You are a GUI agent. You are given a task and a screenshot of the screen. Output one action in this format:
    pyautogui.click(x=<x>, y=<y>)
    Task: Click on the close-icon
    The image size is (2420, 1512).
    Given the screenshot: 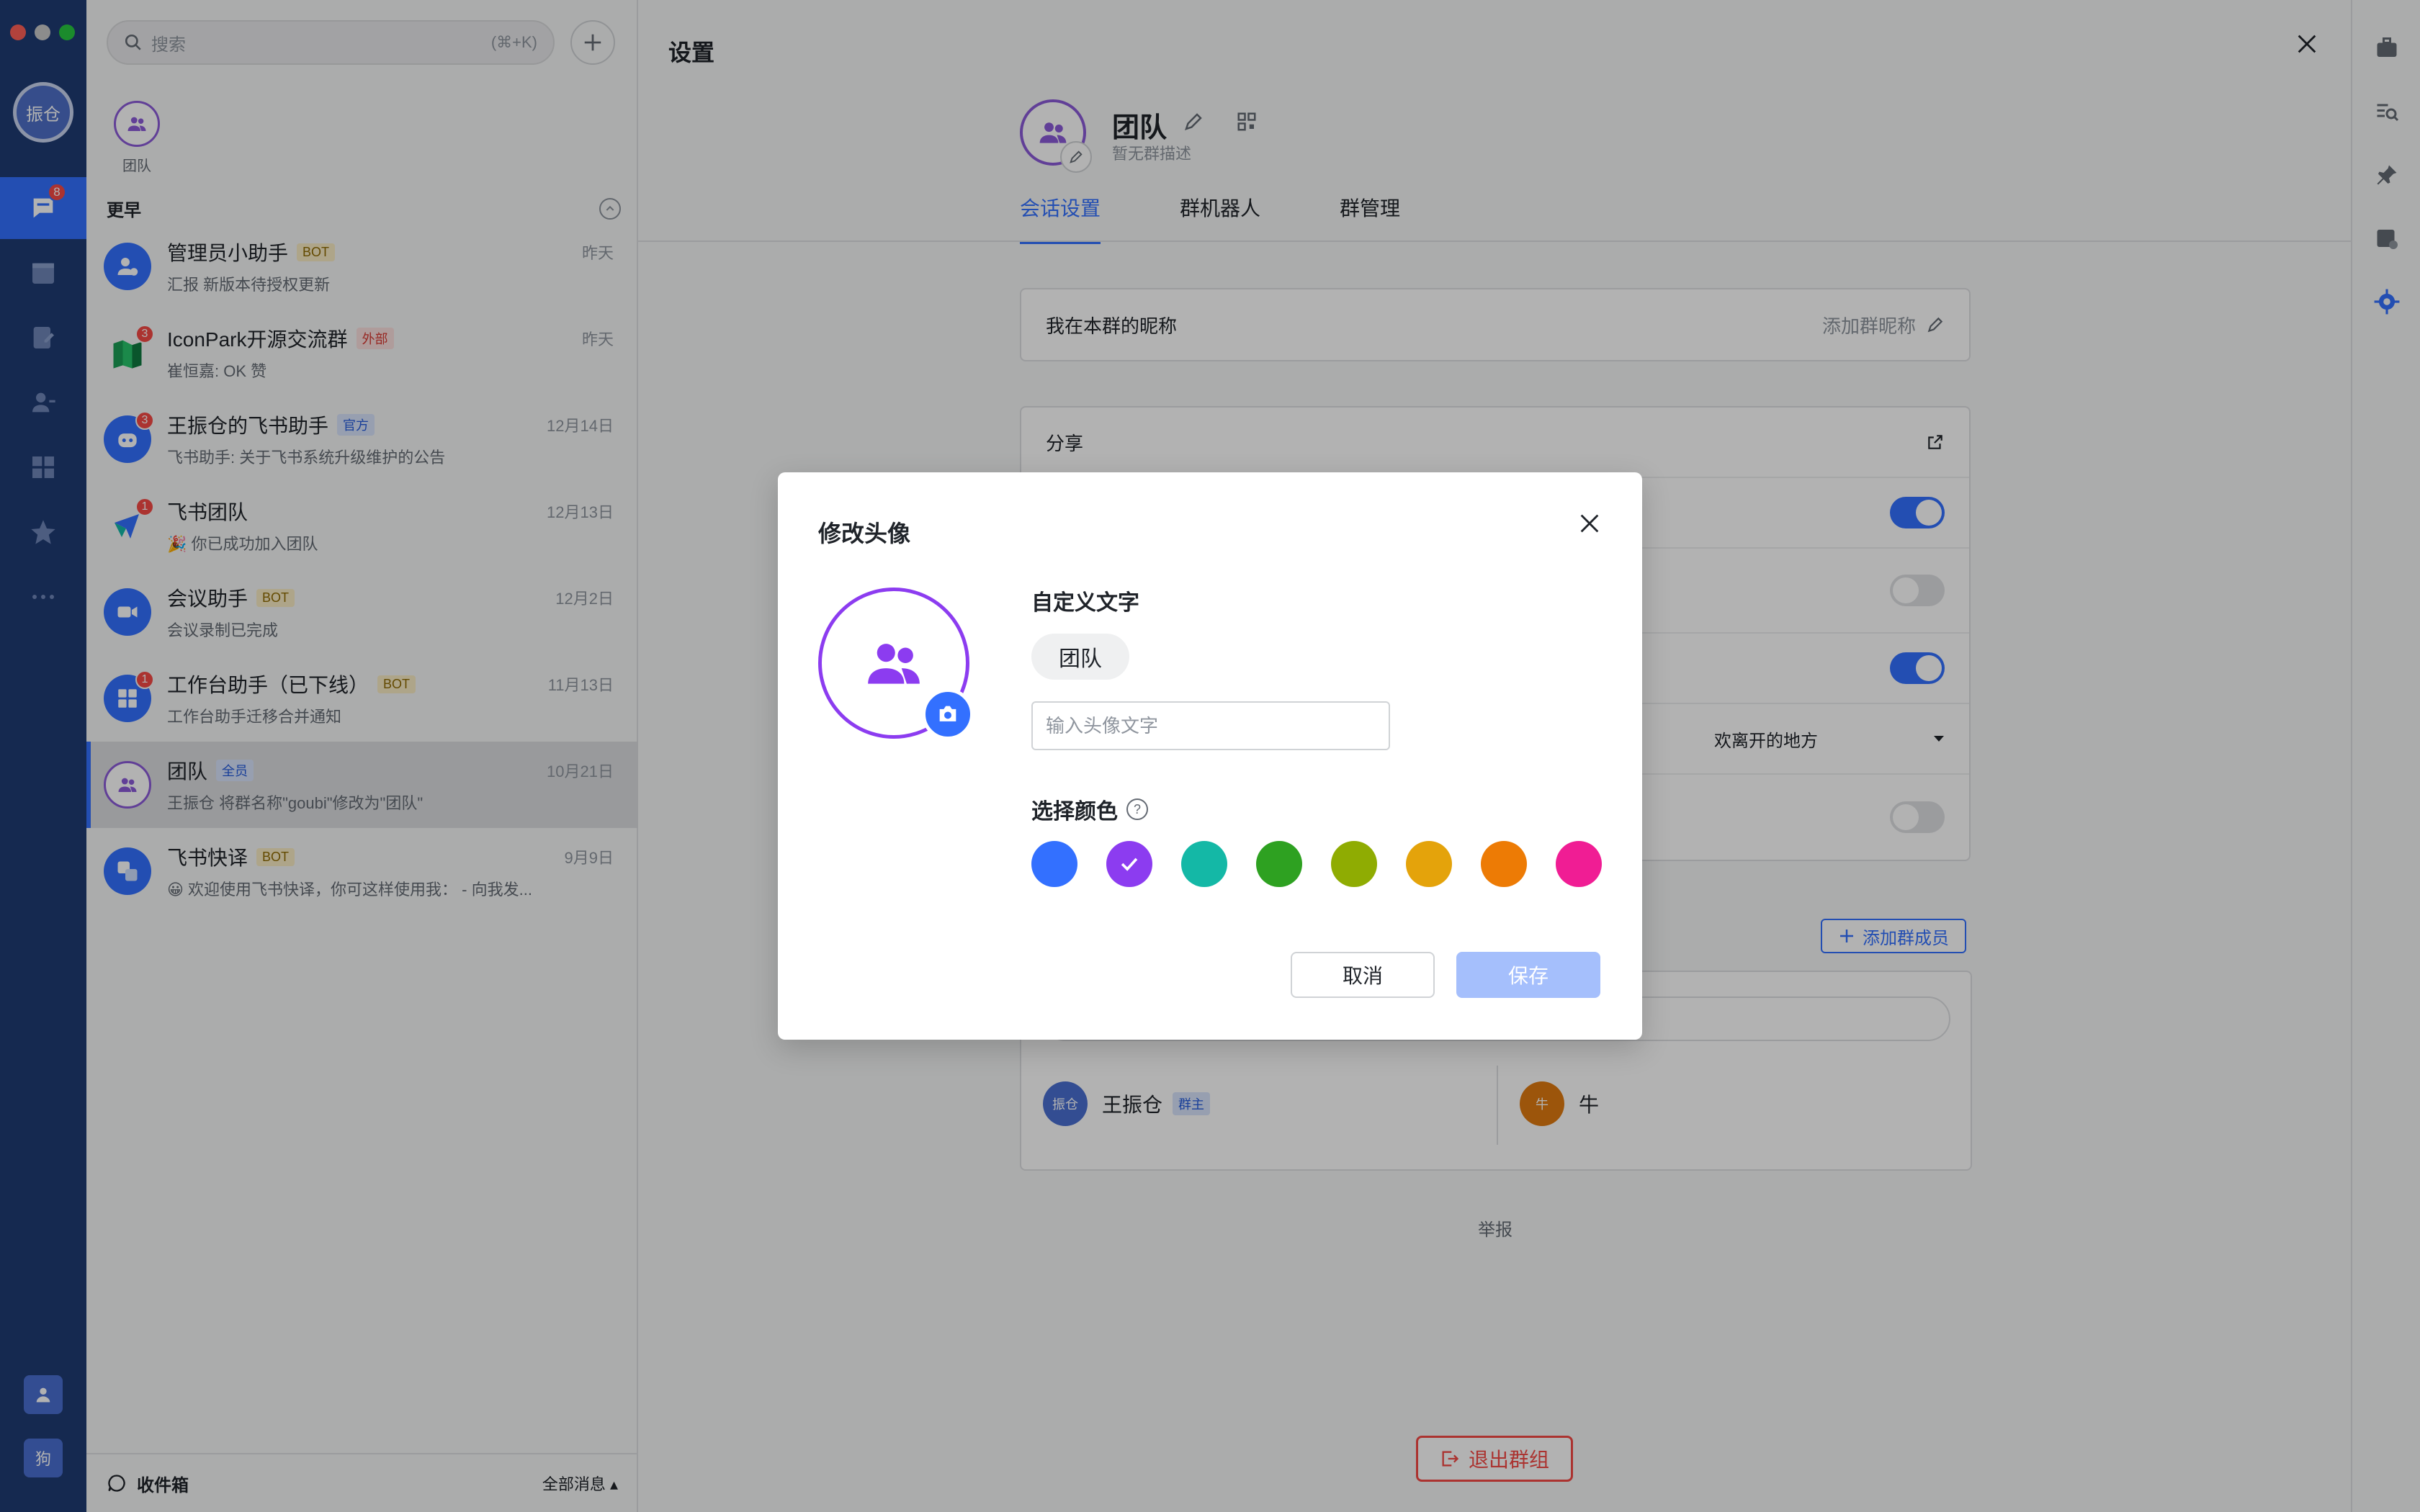 What is the action you would take?
    pyautogui.click(x=1589, y=523)
    